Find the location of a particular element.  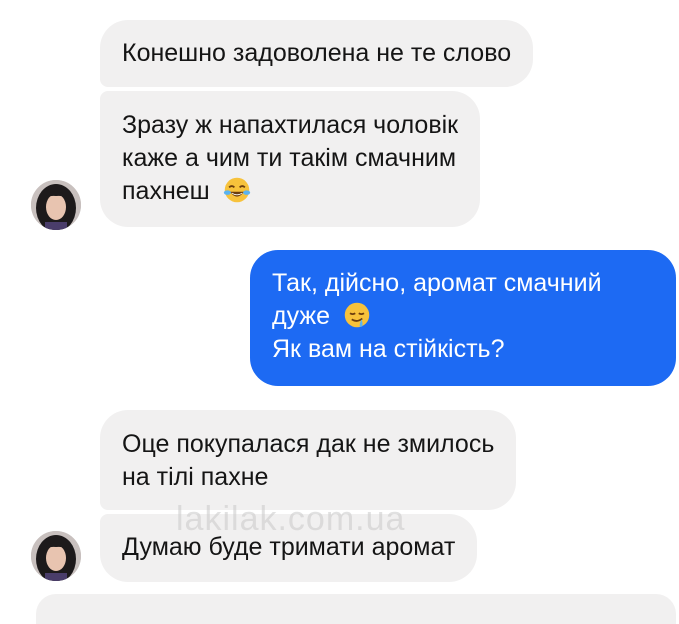

message-text-line: Конешно задоволена не те слово is located at coordinates (317, 53).